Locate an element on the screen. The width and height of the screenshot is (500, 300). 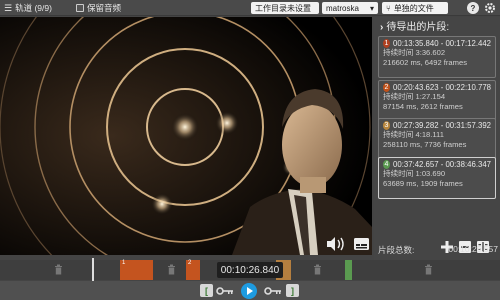
chevron-right-icon: › is located at coordinates (382, 27).